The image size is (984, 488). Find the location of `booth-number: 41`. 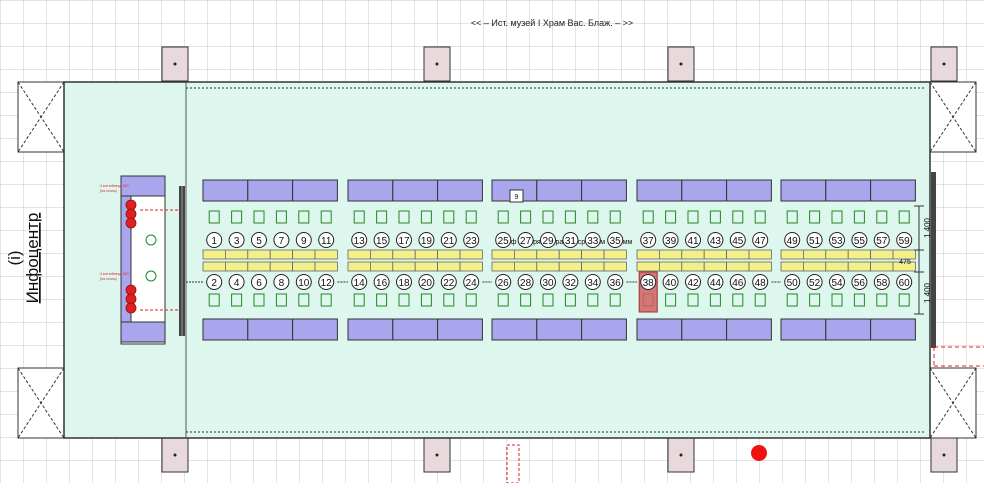

booth-number: 41 is located at coordinates (693, 241).